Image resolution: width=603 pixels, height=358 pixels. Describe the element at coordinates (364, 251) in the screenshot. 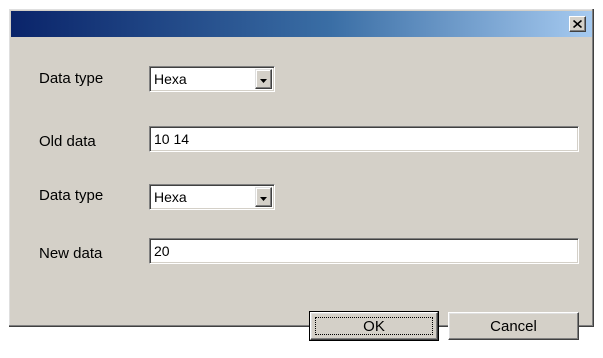

I see `new-data-field: 20` at that location.